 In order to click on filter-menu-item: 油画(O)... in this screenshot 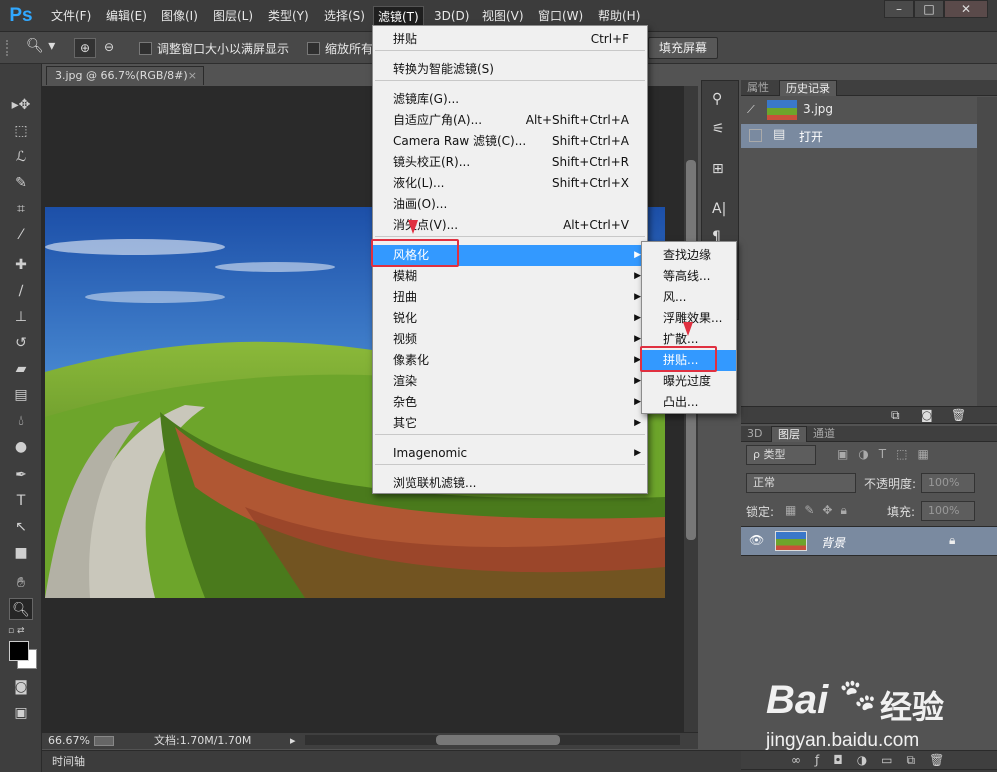, I will do `click(510, 204)`.